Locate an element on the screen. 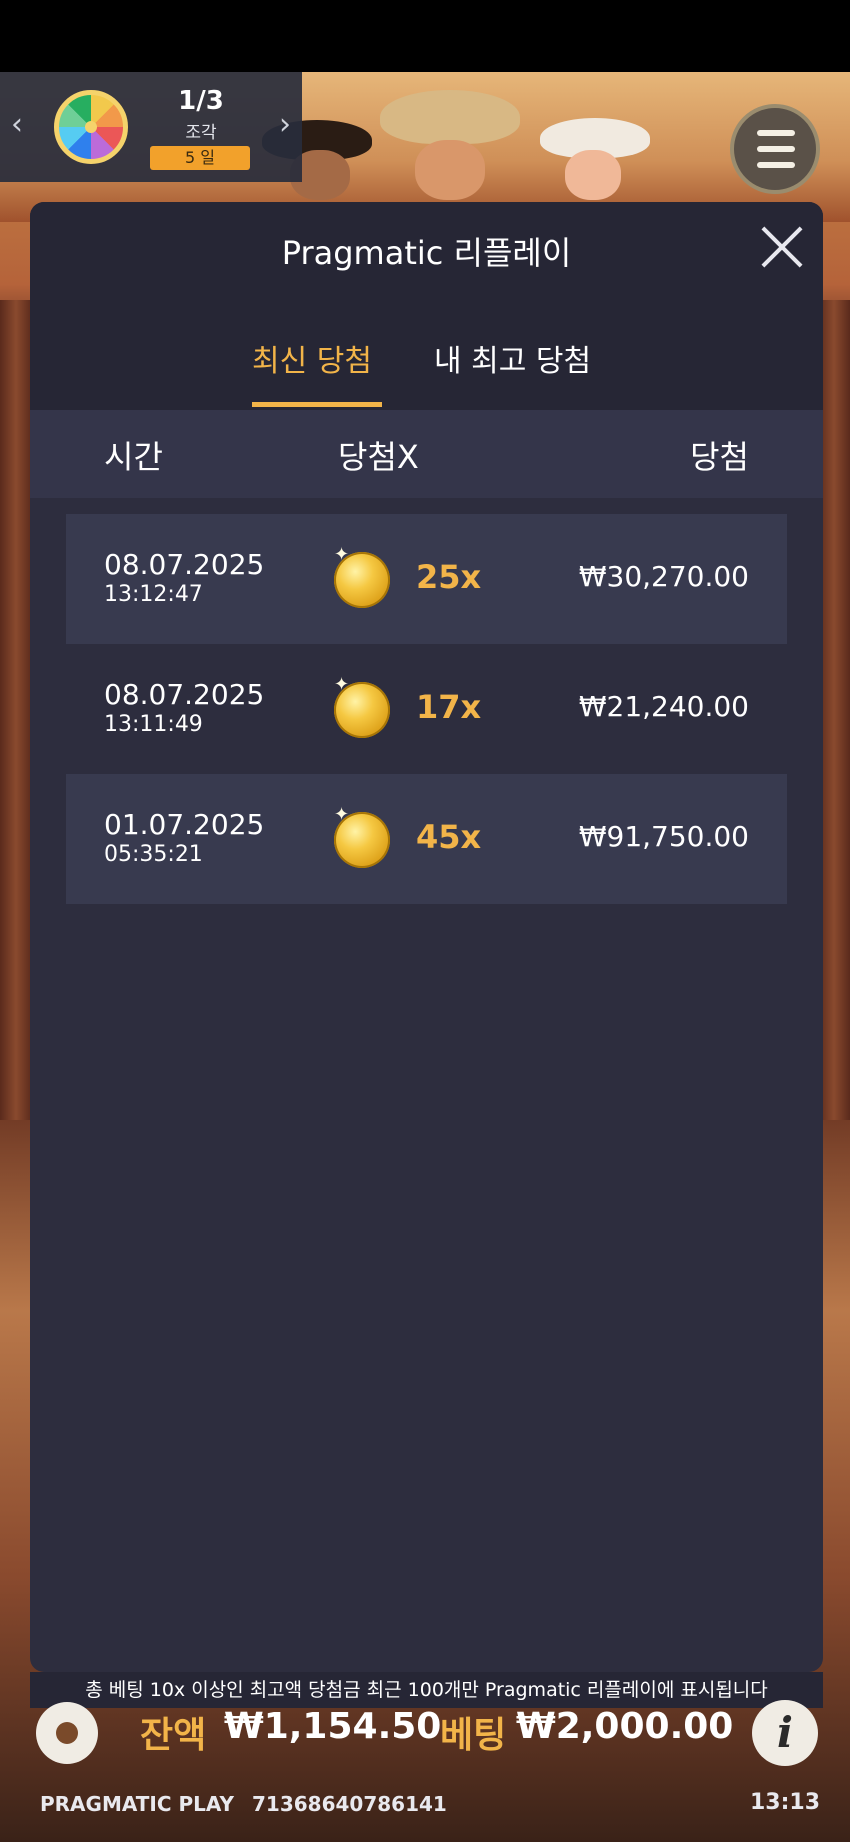 This screenshot has height=1842, width=850. row-time: 13:11:49 is located at coordinates (153, 724).